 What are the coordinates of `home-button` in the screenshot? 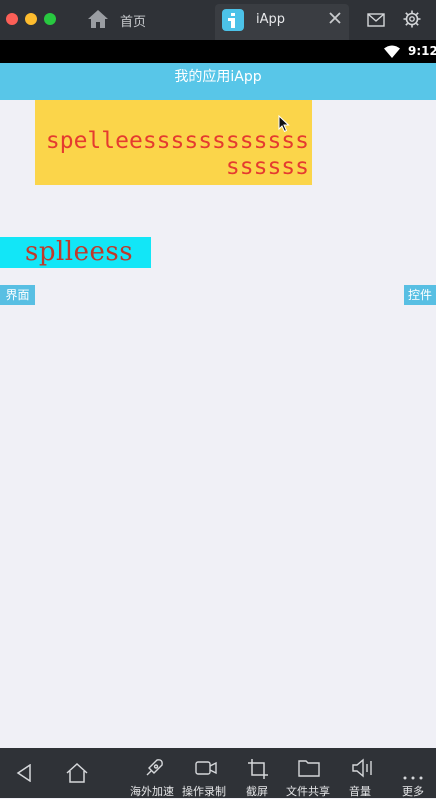 It's located at (77, 773).